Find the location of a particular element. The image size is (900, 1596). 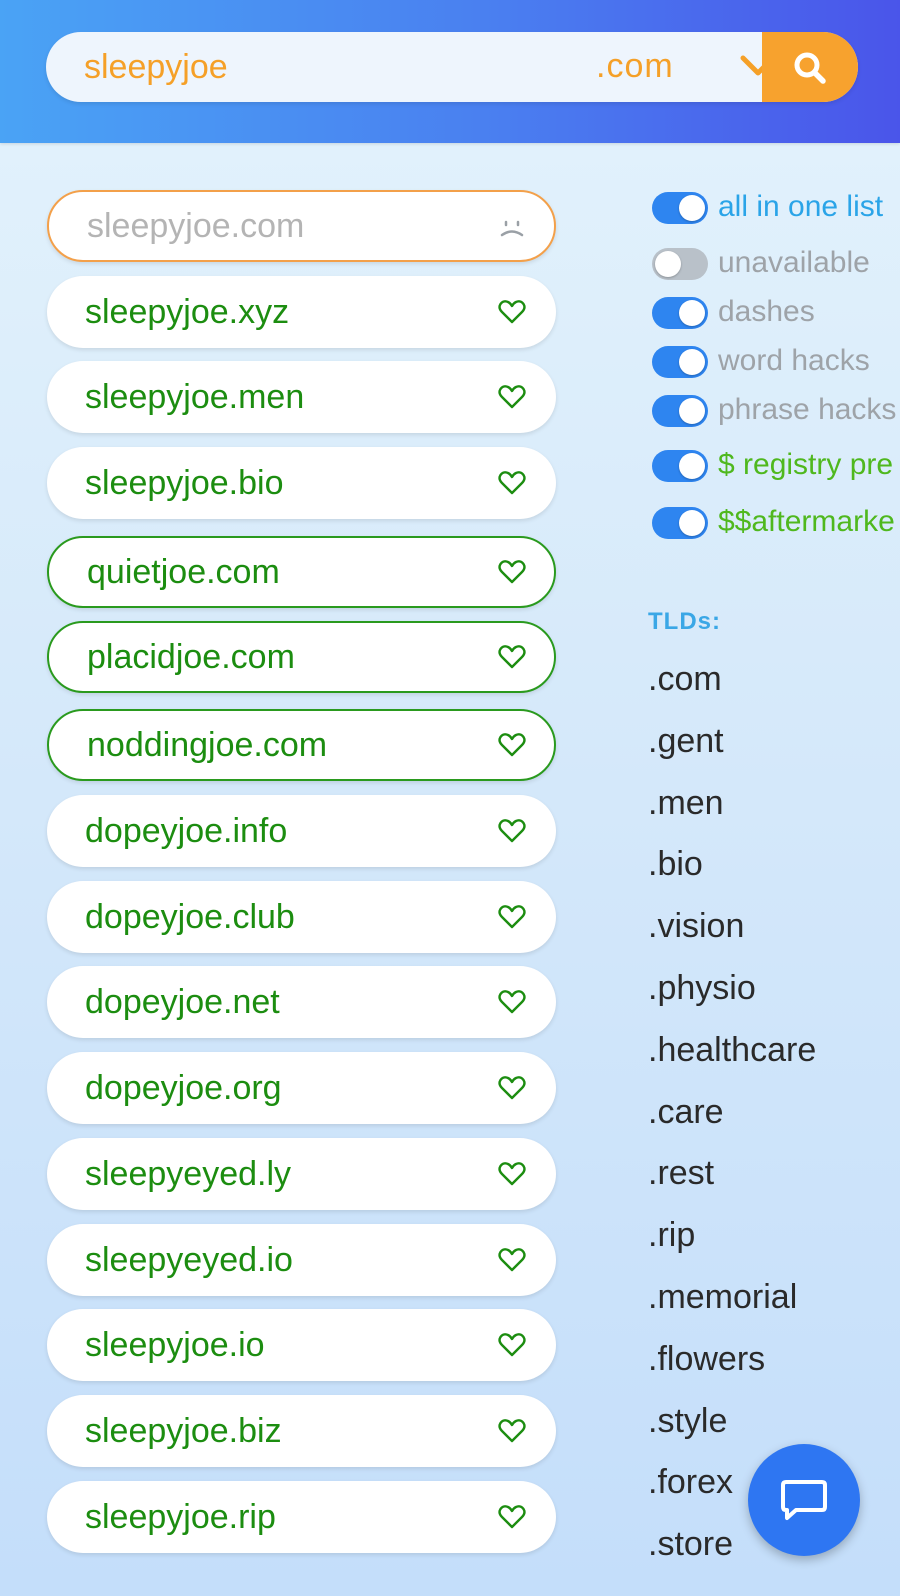

result-item: dopeyjoe.info is located at coordinates (301, 831).